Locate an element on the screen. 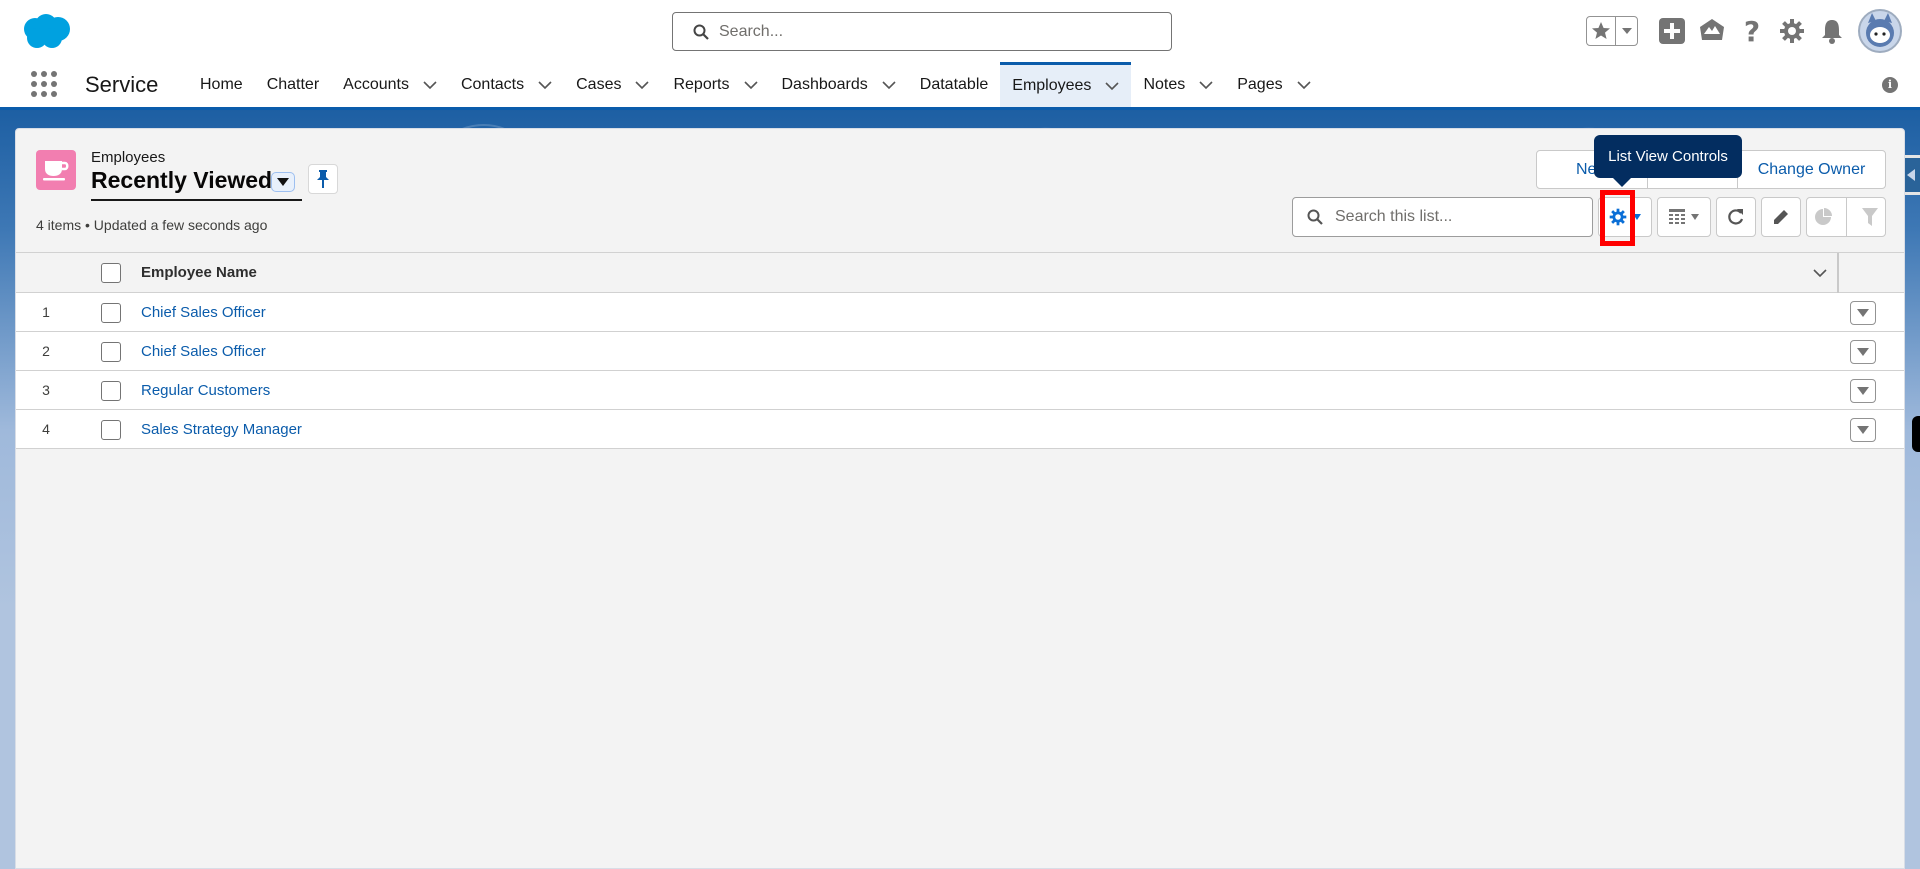 The width and height of the screenshot is (1920, 869). favorites-dropdown-icon is located at coordinates (1626, 31).